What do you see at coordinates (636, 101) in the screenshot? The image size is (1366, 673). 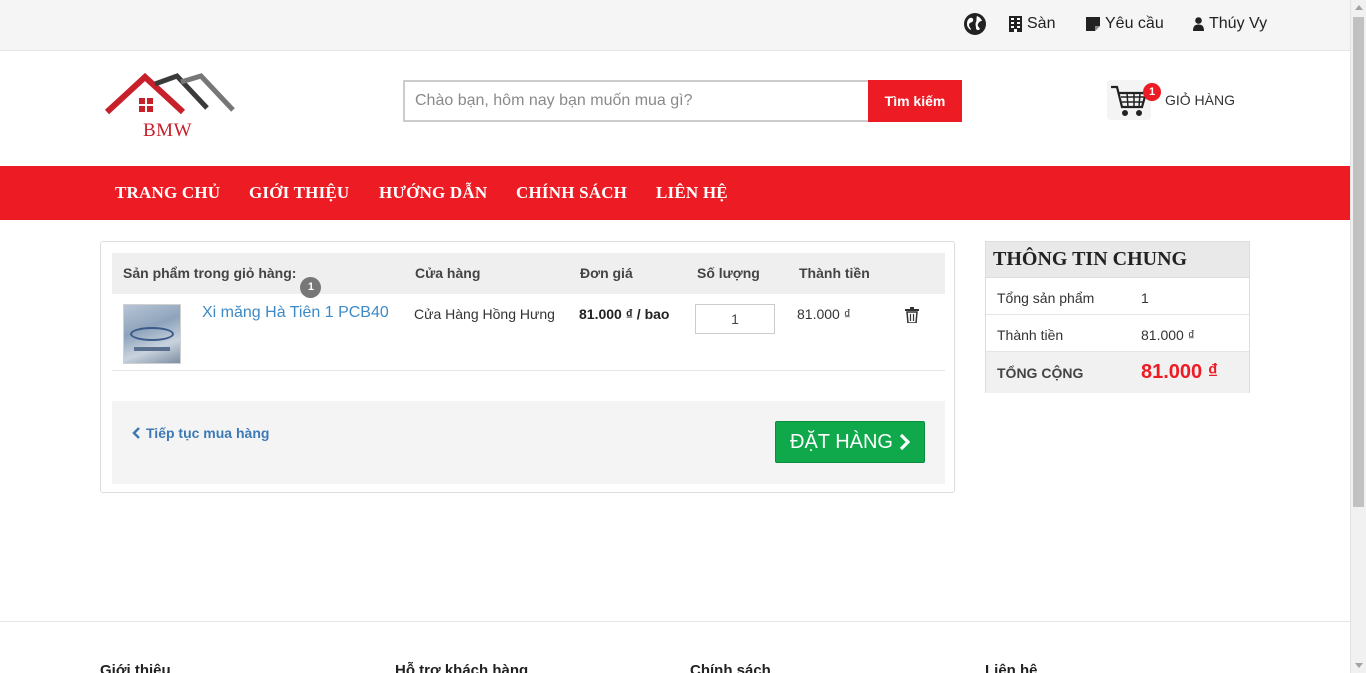 I see `search-input` at bounding box center [636, 101].